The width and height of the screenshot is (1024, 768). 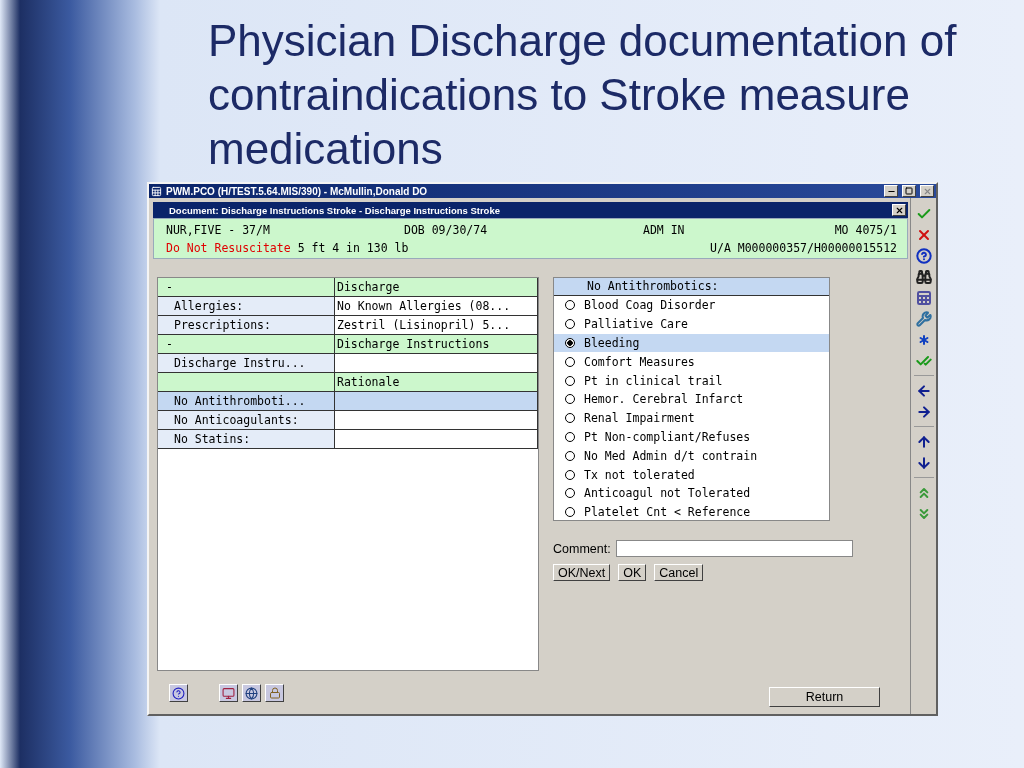 I want to click on option-item: Comfort Measures, so click(x=691, y=362).